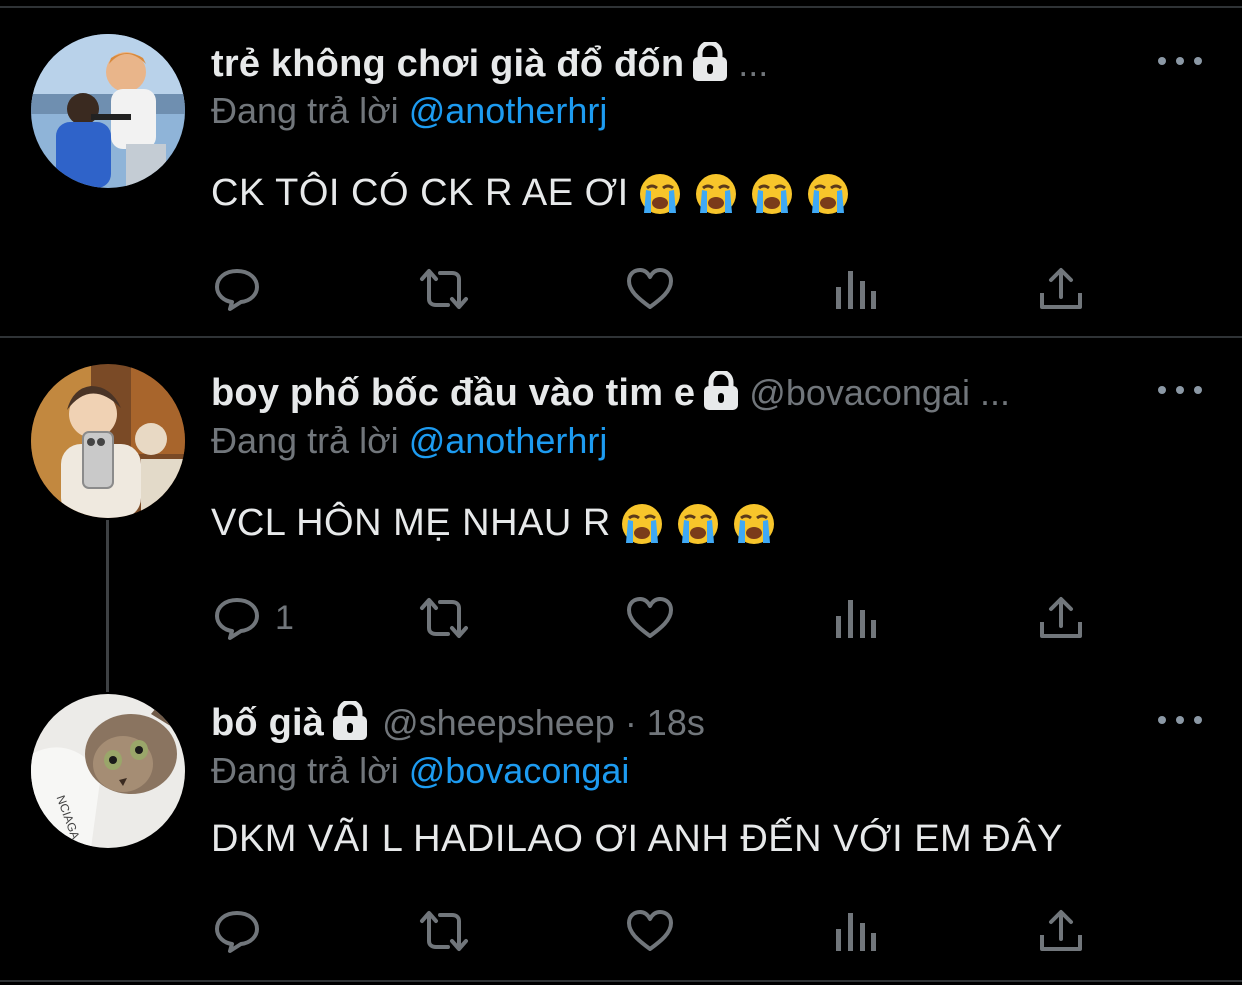  I want to click on tweet-text: CK TÔI CÓ CK R AE ƠI, so click(530, 193).